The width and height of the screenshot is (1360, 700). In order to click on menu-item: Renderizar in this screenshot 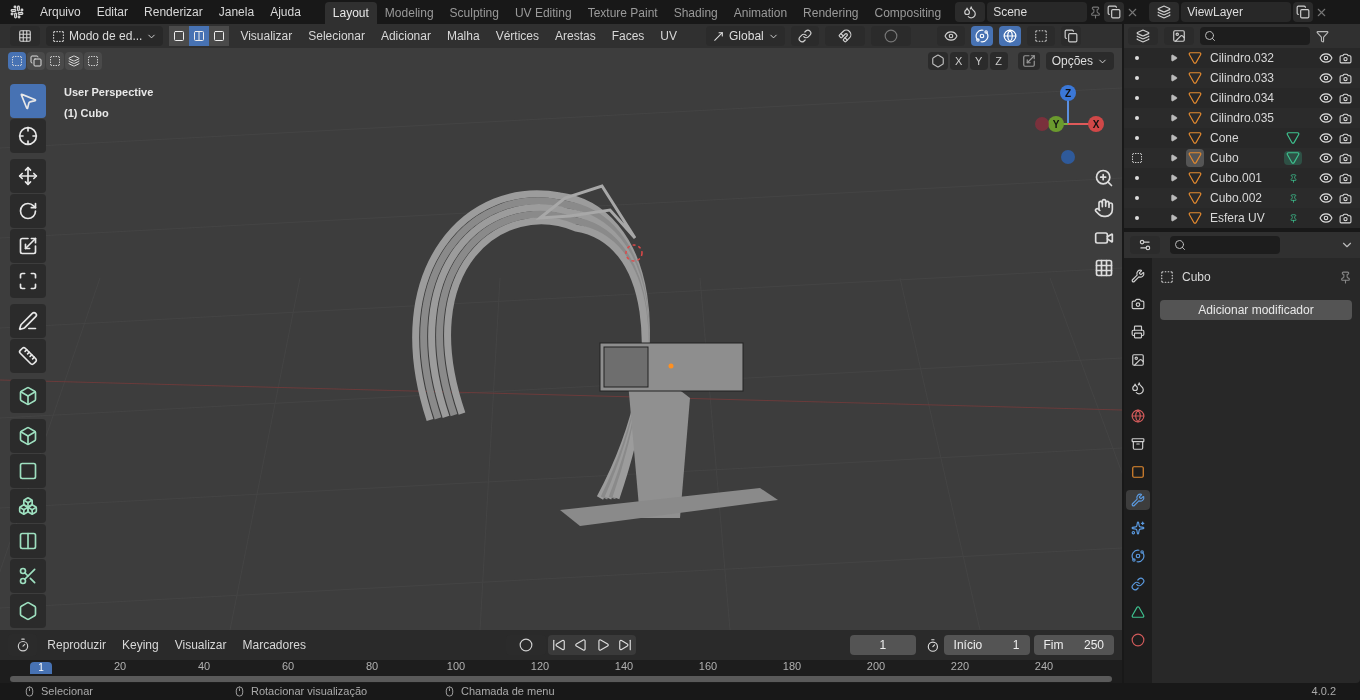, I will do `click(173, 12)`.